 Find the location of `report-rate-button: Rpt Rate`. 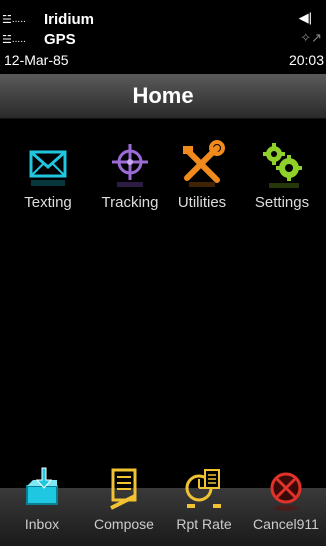

report-rate-button: Rpt Rate is located at coordinates (204, 499).